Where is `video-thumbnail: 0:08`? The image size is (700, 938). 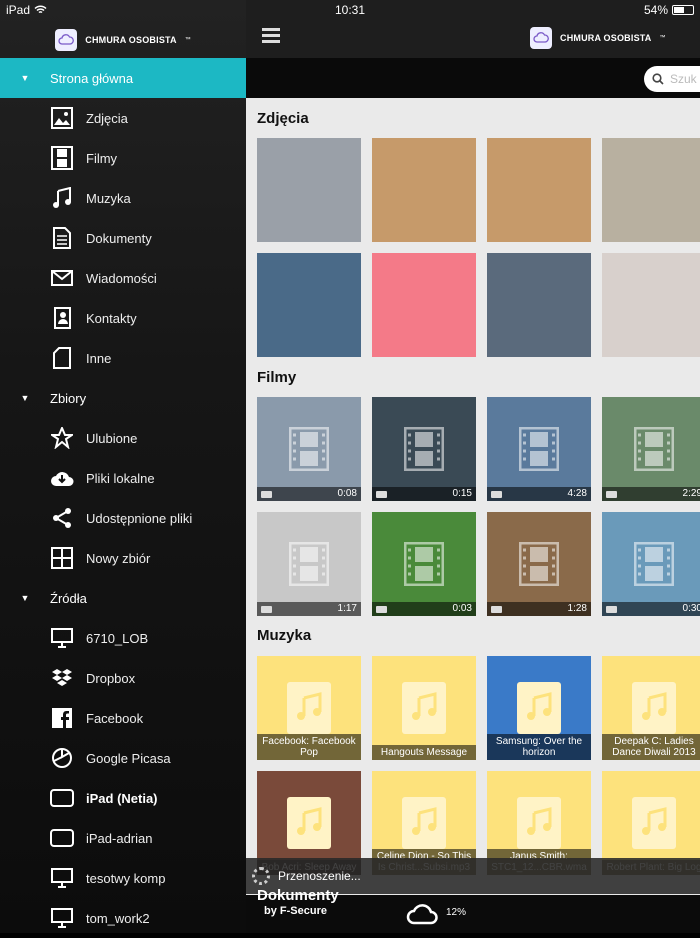
video-thumbnail: 0:08 is located at coordinates (309, 449).